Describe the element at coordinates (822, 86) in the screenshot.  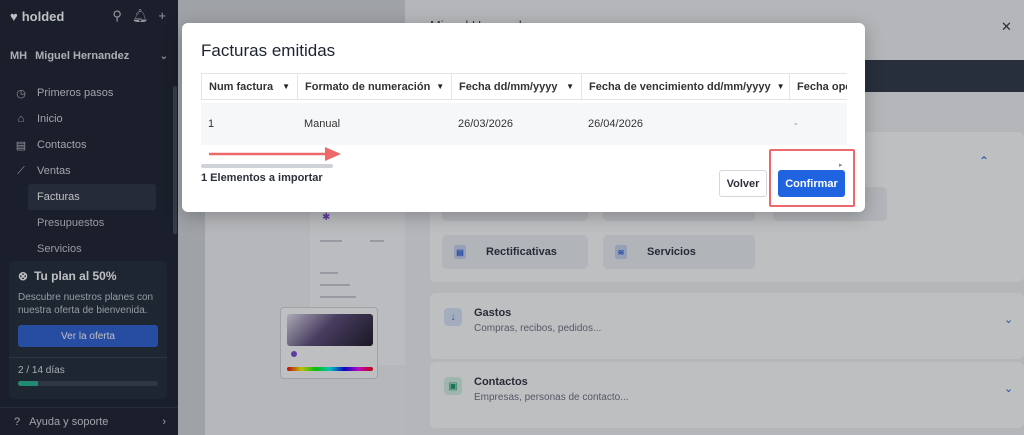
I see `column-label: Fecha ope` at that location.